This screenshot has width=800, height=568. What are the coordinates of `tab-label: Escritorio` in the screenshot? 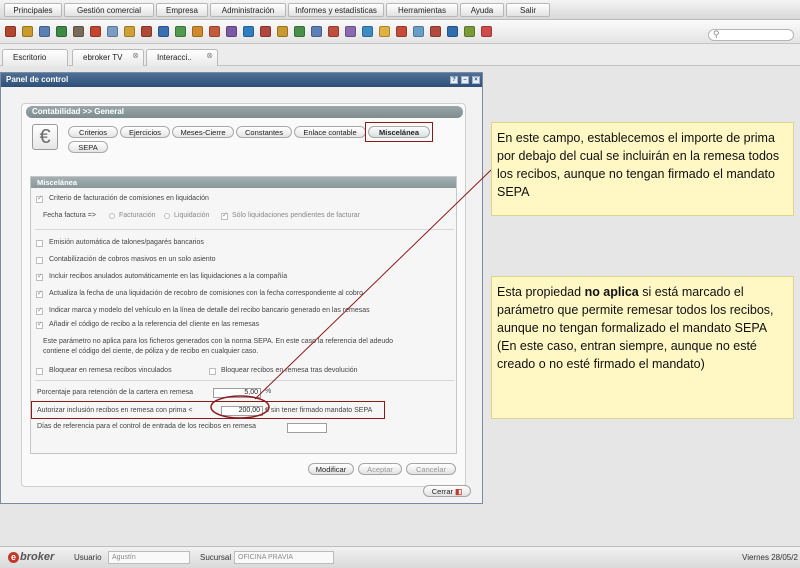 It's located at (30, 57).